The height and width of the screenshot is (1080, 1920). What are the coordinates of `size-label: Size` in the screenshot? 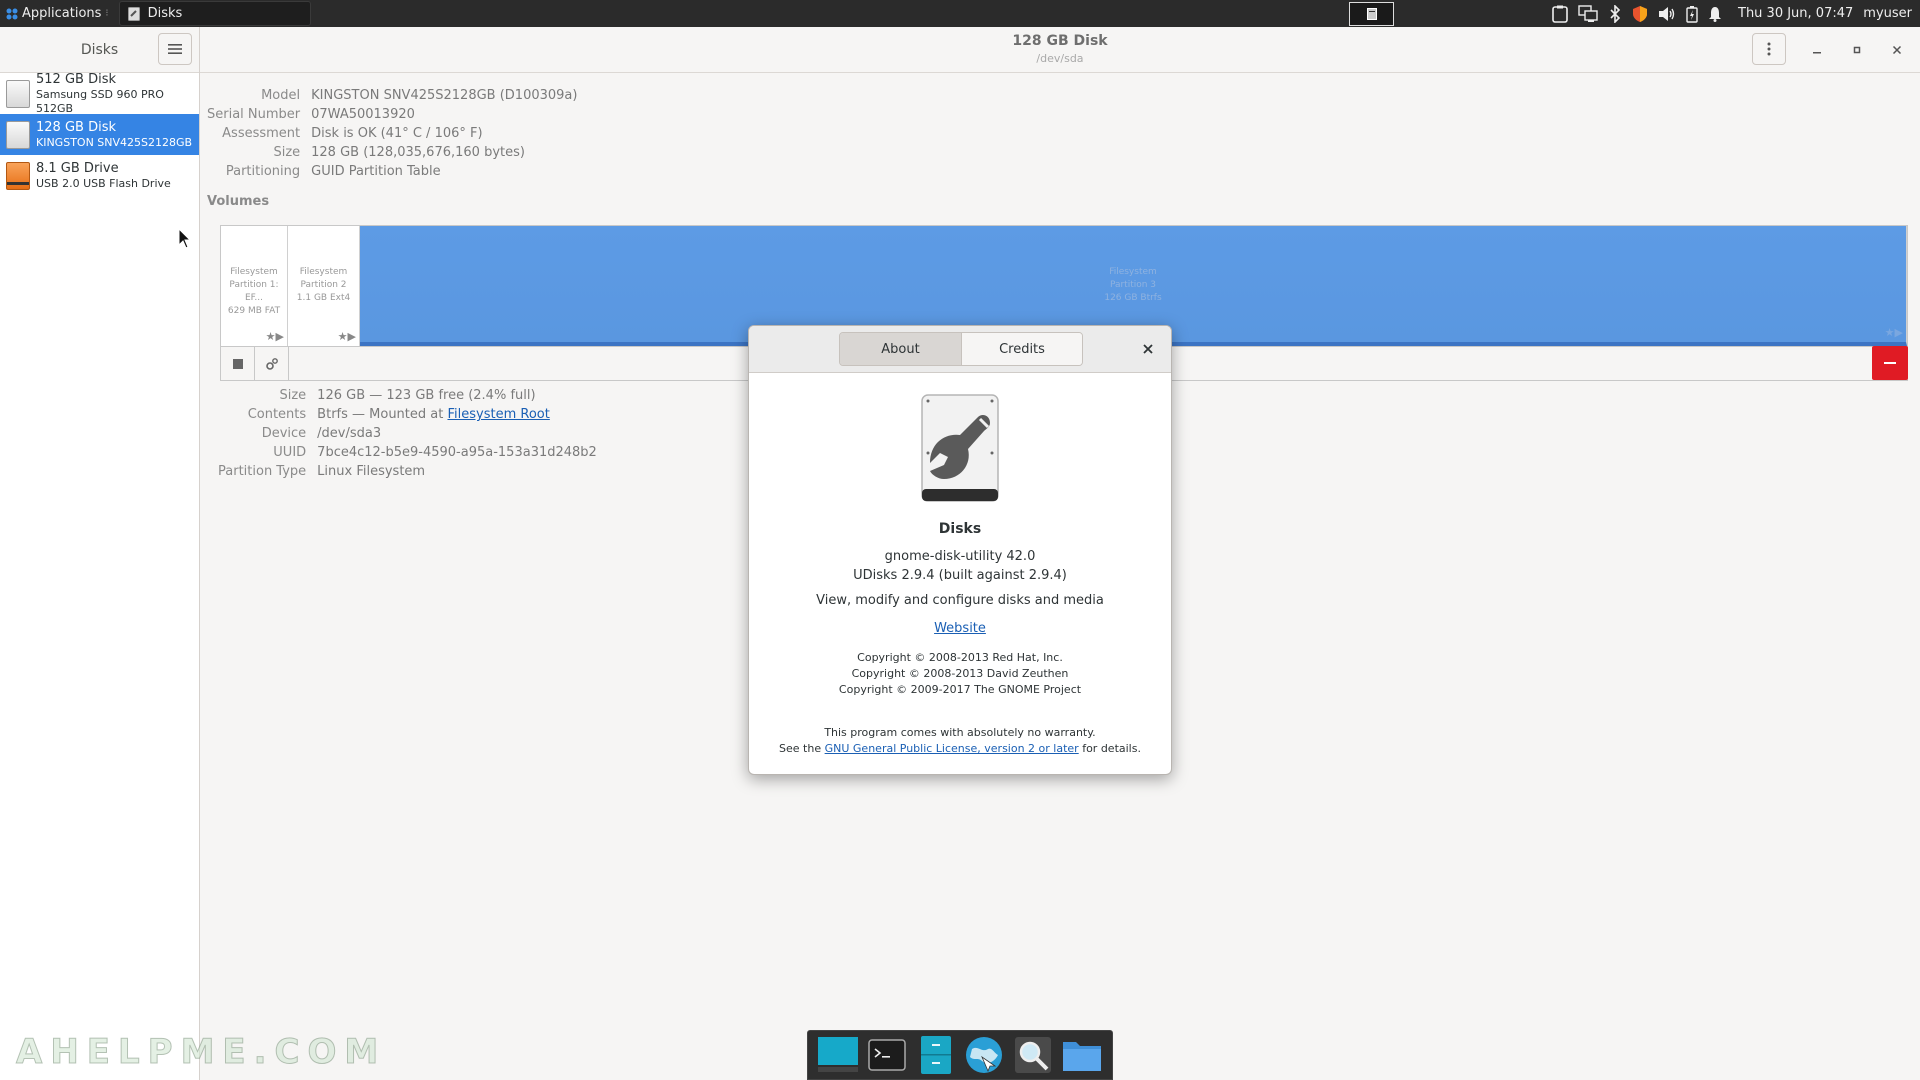 It's located at (287, 152).